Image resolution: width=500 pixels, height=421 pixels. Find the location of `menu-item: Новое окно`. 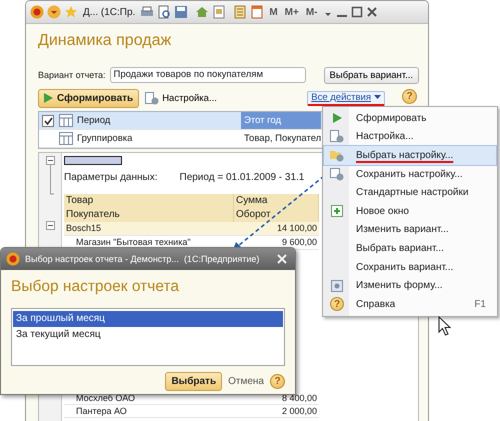

menu-item: Новое окно is located at coordinates (410, 211).